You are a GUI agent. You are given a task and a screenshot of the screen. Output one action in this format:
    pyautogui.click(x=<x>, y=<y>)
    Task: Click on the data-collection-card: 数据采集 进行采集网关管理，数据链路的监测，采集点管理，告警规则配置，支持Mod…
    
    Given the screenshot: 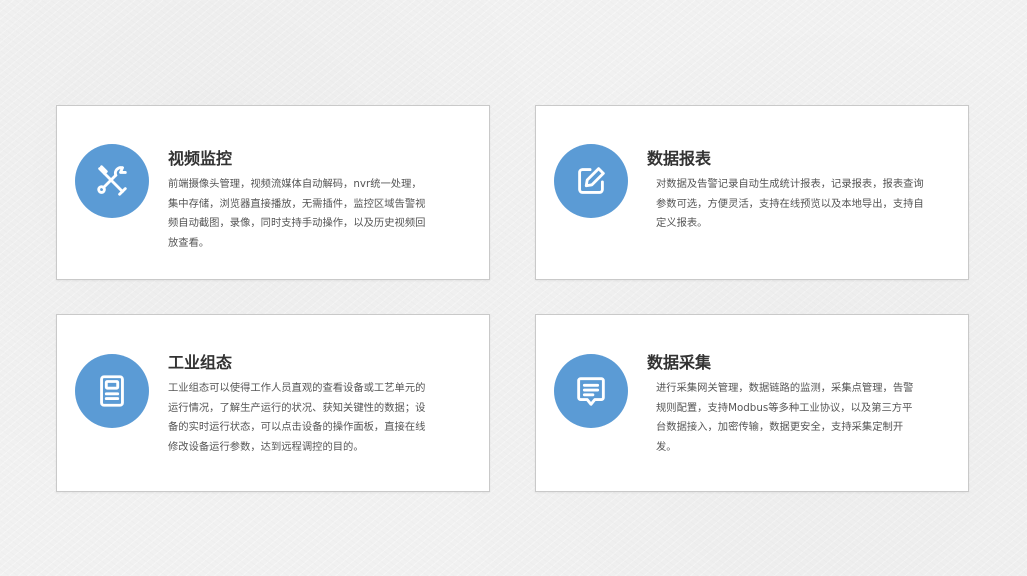 What is the action you would take?
    pyautogui.click(x=752, y=403)
    